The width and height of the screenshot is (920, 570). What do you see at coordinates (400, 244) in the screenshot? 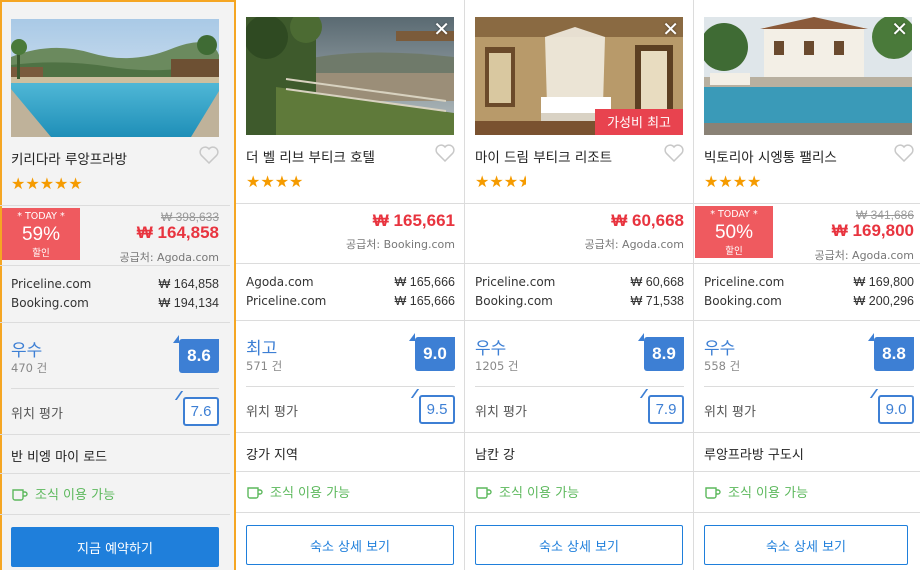
I see `supplier: 공급처: Booking.com` at bounding box center [400, 244].